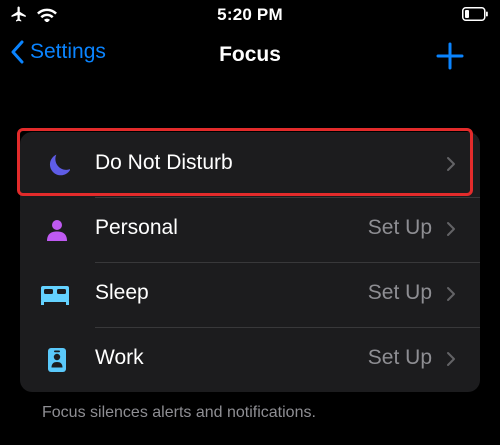 The height and width of the screenshot is (445, 500). I want to click on focus-mode-personal: Personal Set Up, so click(250, 229).